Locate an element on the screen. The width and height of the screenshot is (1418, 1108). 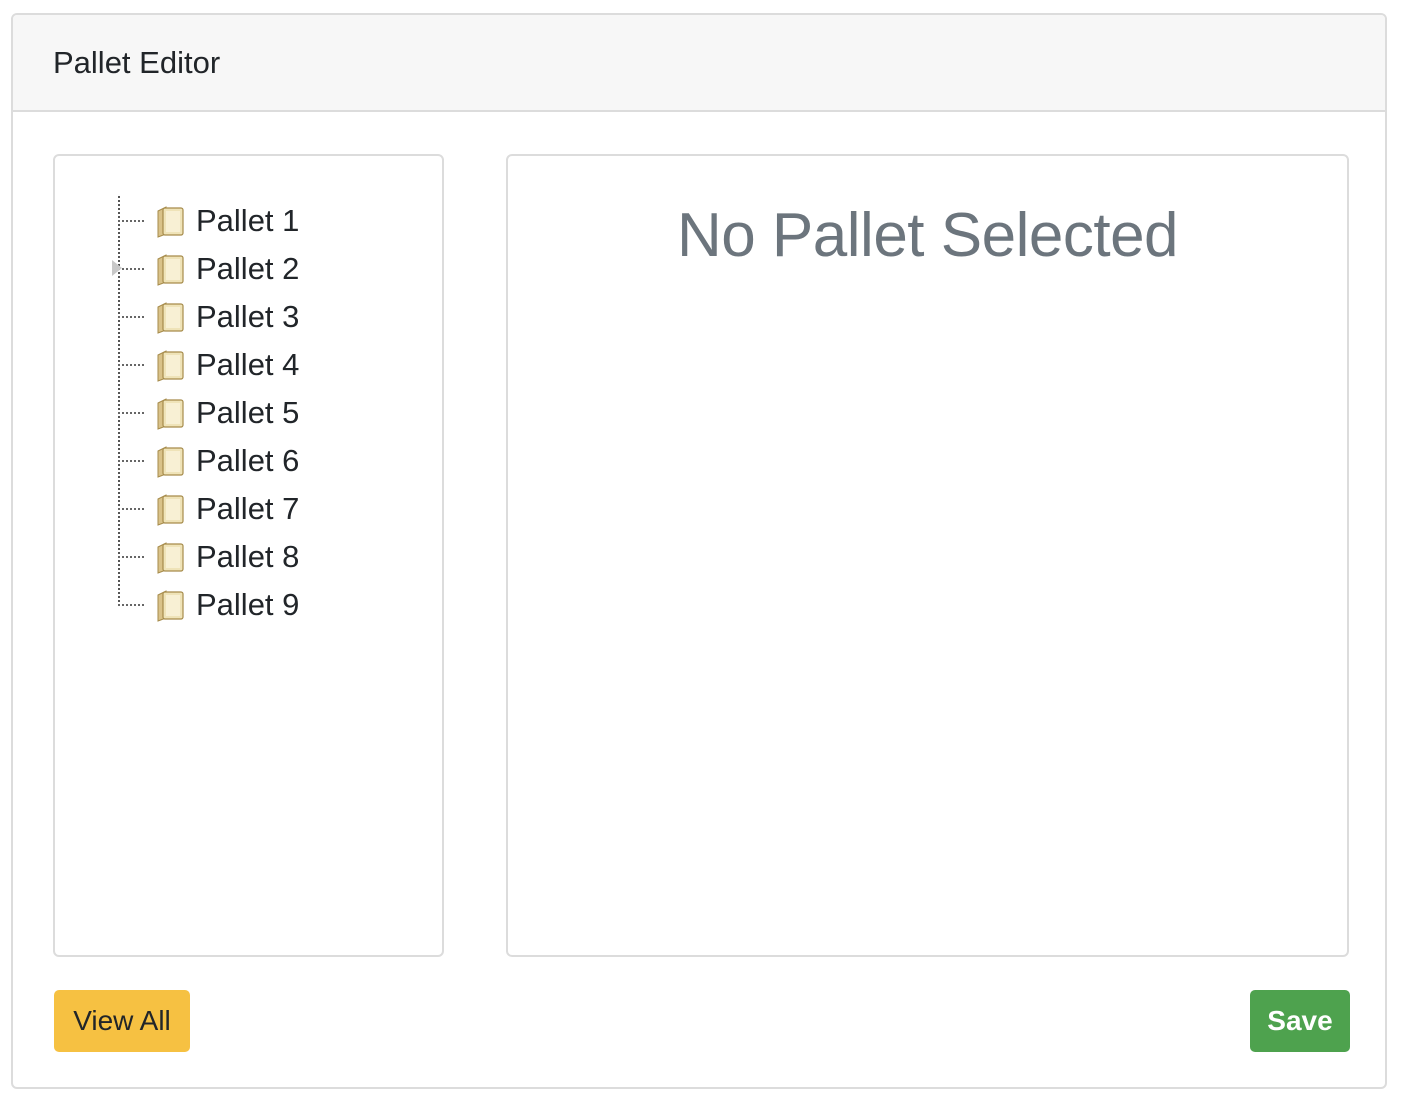
tree-item-pallet-8: Pallet 8 is located at coordinates (208, 557).